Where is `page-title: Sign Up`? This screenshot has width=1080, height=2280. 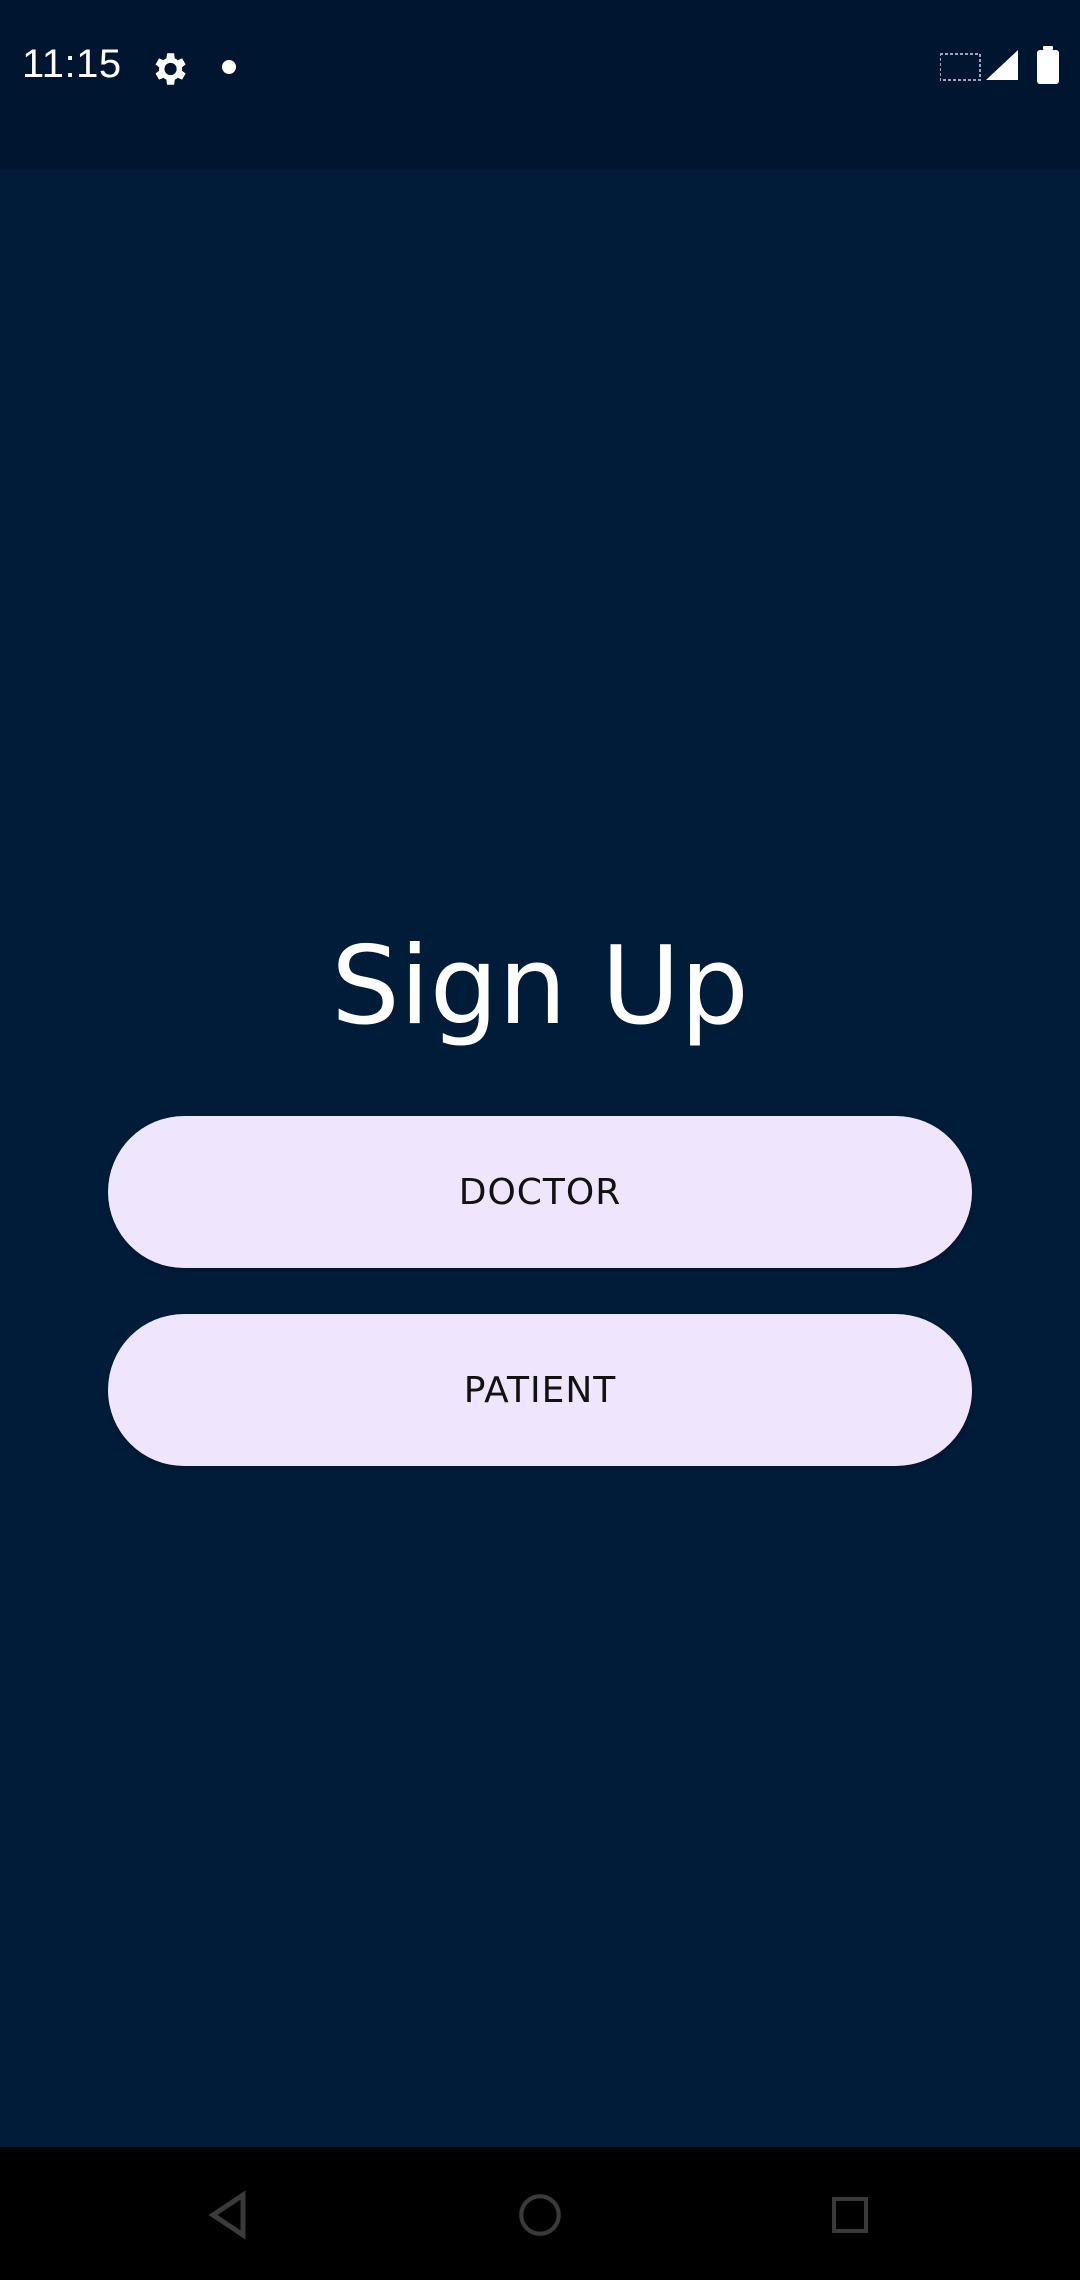
page-title: Sign Up is located at coordinates (540, 987).